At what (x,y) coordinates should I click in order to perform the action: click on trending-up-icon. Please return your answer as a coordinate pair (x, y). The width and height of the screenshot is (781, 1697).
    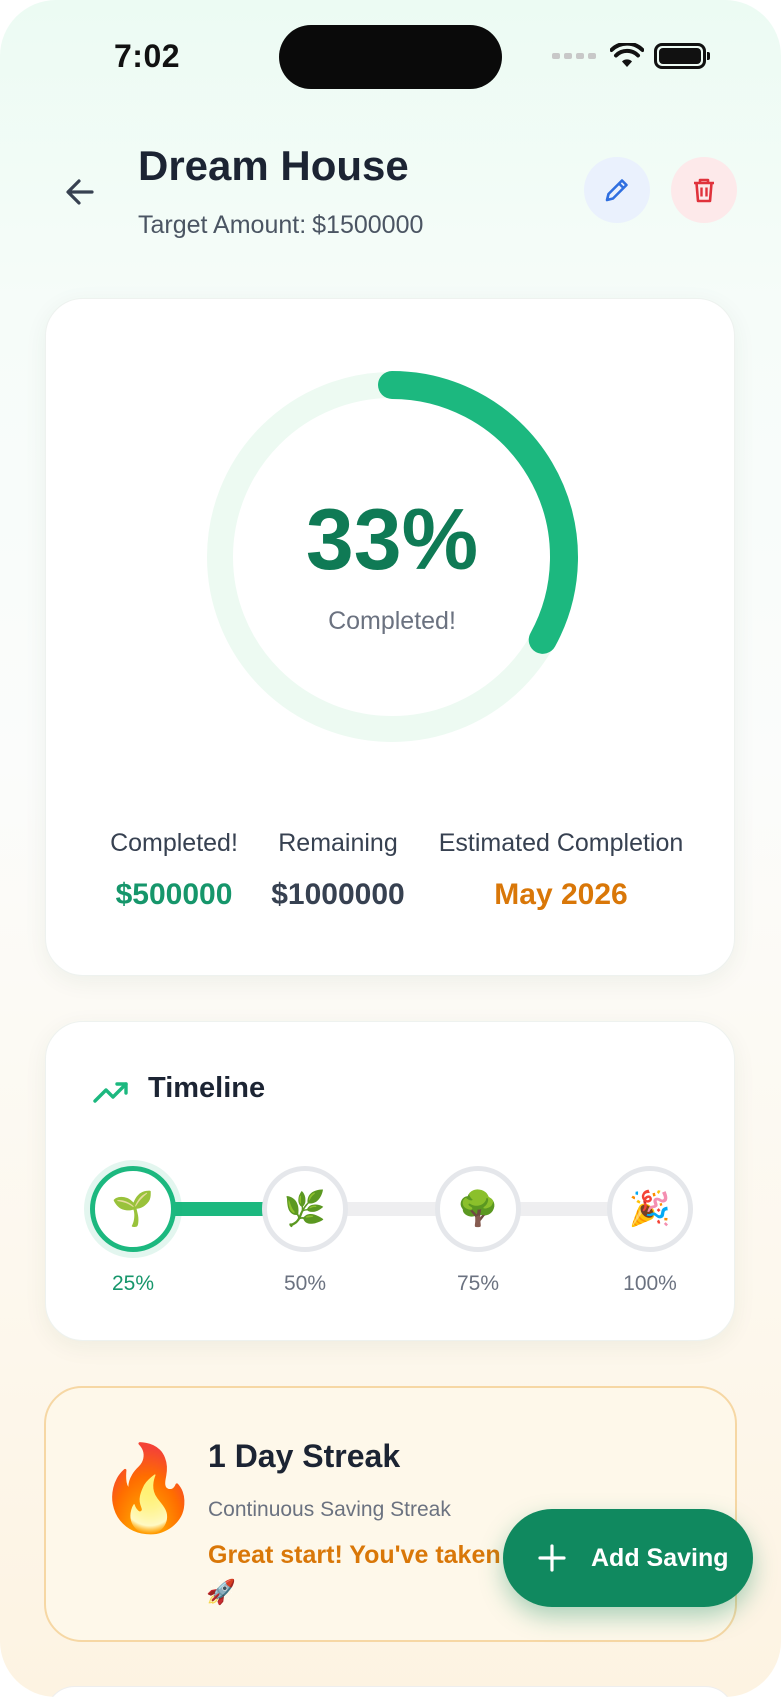
    Looking at the image, I should click on (110, 1092).